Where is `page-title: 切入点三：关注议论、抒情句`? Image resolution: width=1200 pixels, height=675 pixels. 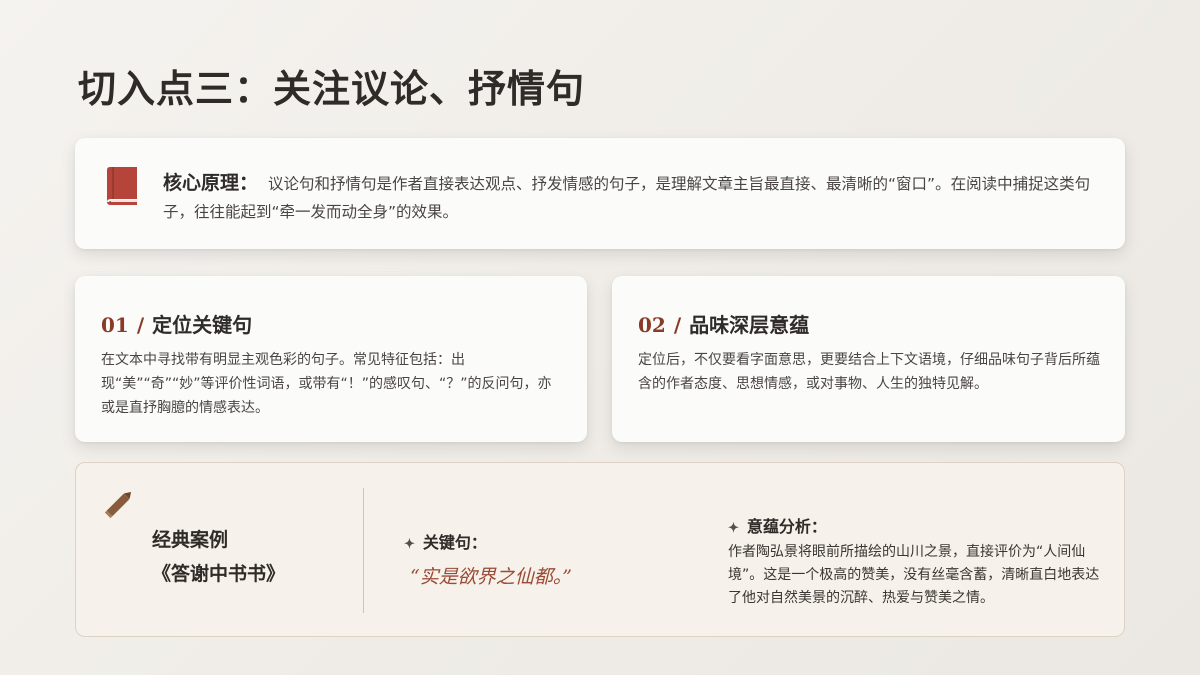 page-title: 切入点三：关注议论、抒情句 is located at coordinates (332, 88).